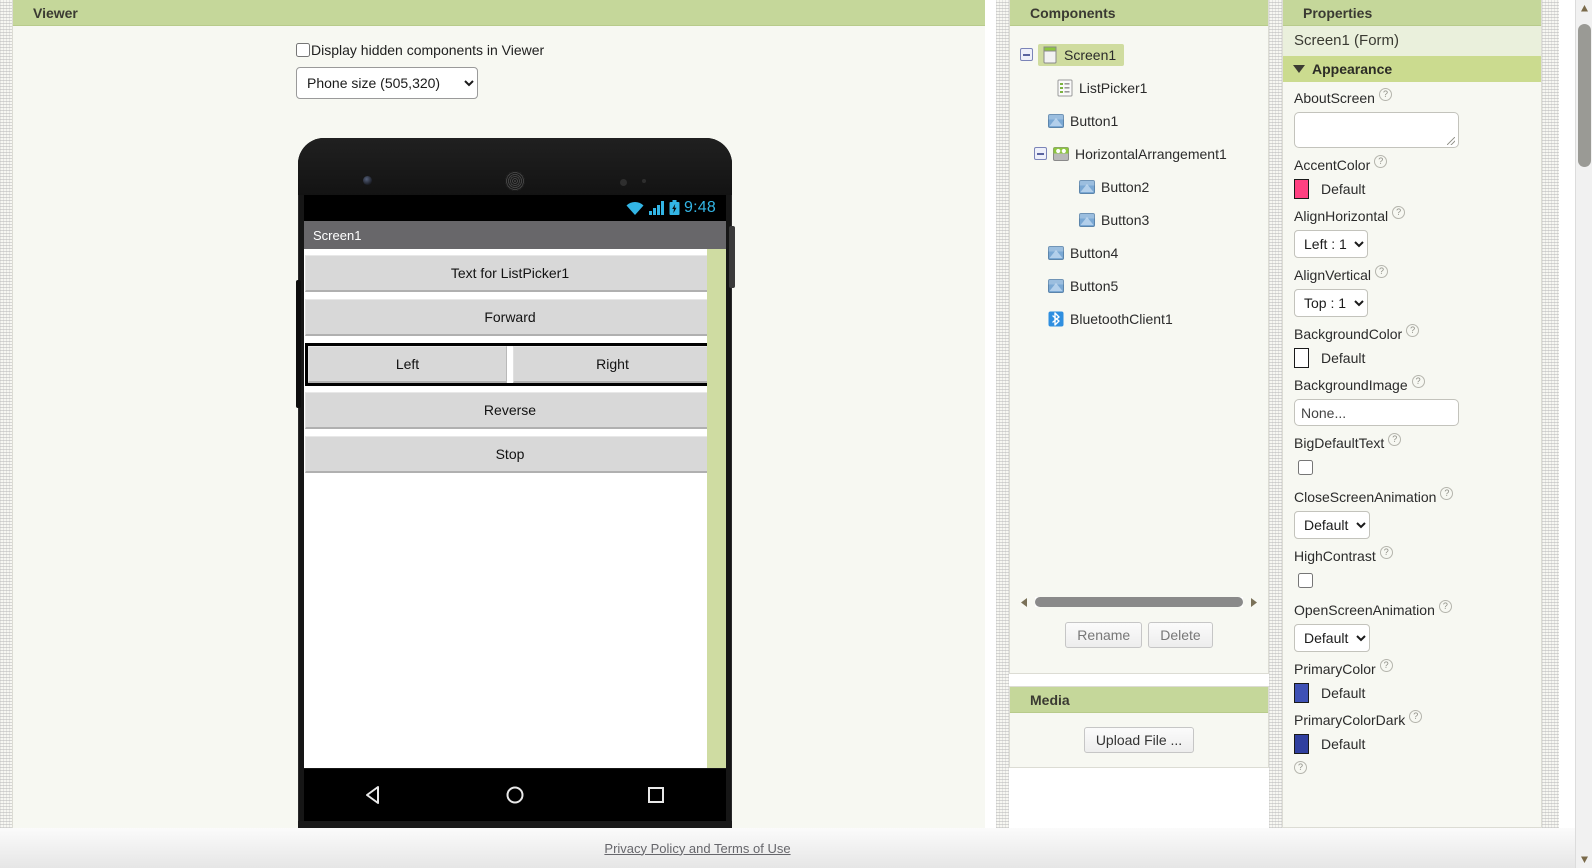 Image resolution: width=1592 pixels, height=868 pixels. I want to click on scroll-up-icon, so click(1584, 8).